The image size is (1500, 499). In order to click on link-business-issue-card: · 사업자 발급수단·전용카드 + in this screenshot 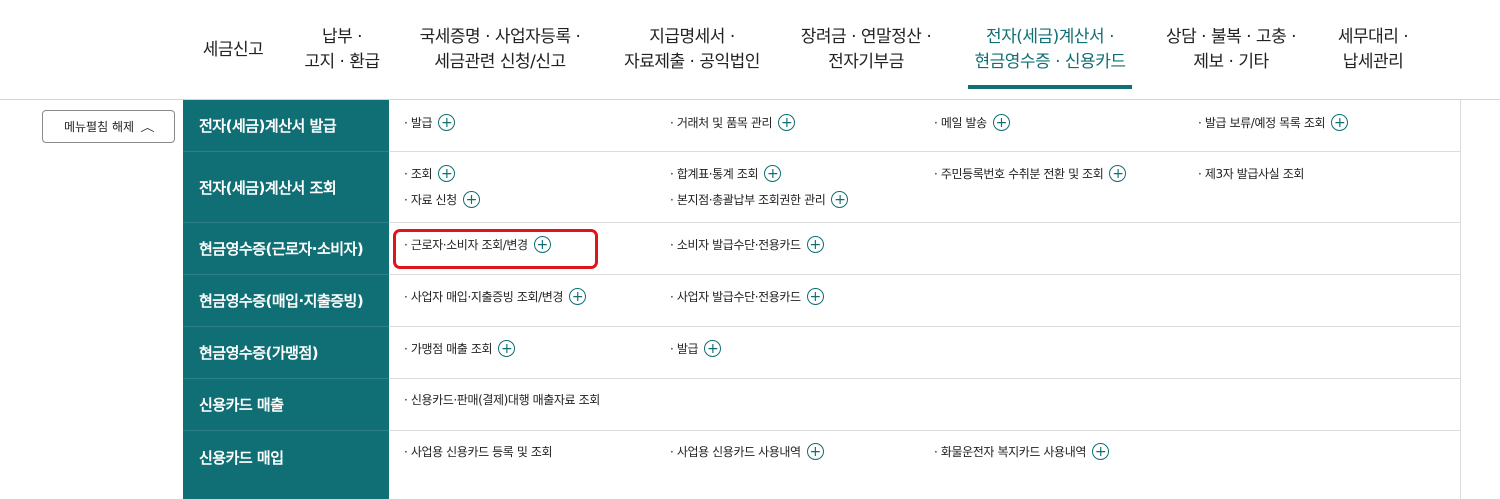, I will do `click(747, 296)`.